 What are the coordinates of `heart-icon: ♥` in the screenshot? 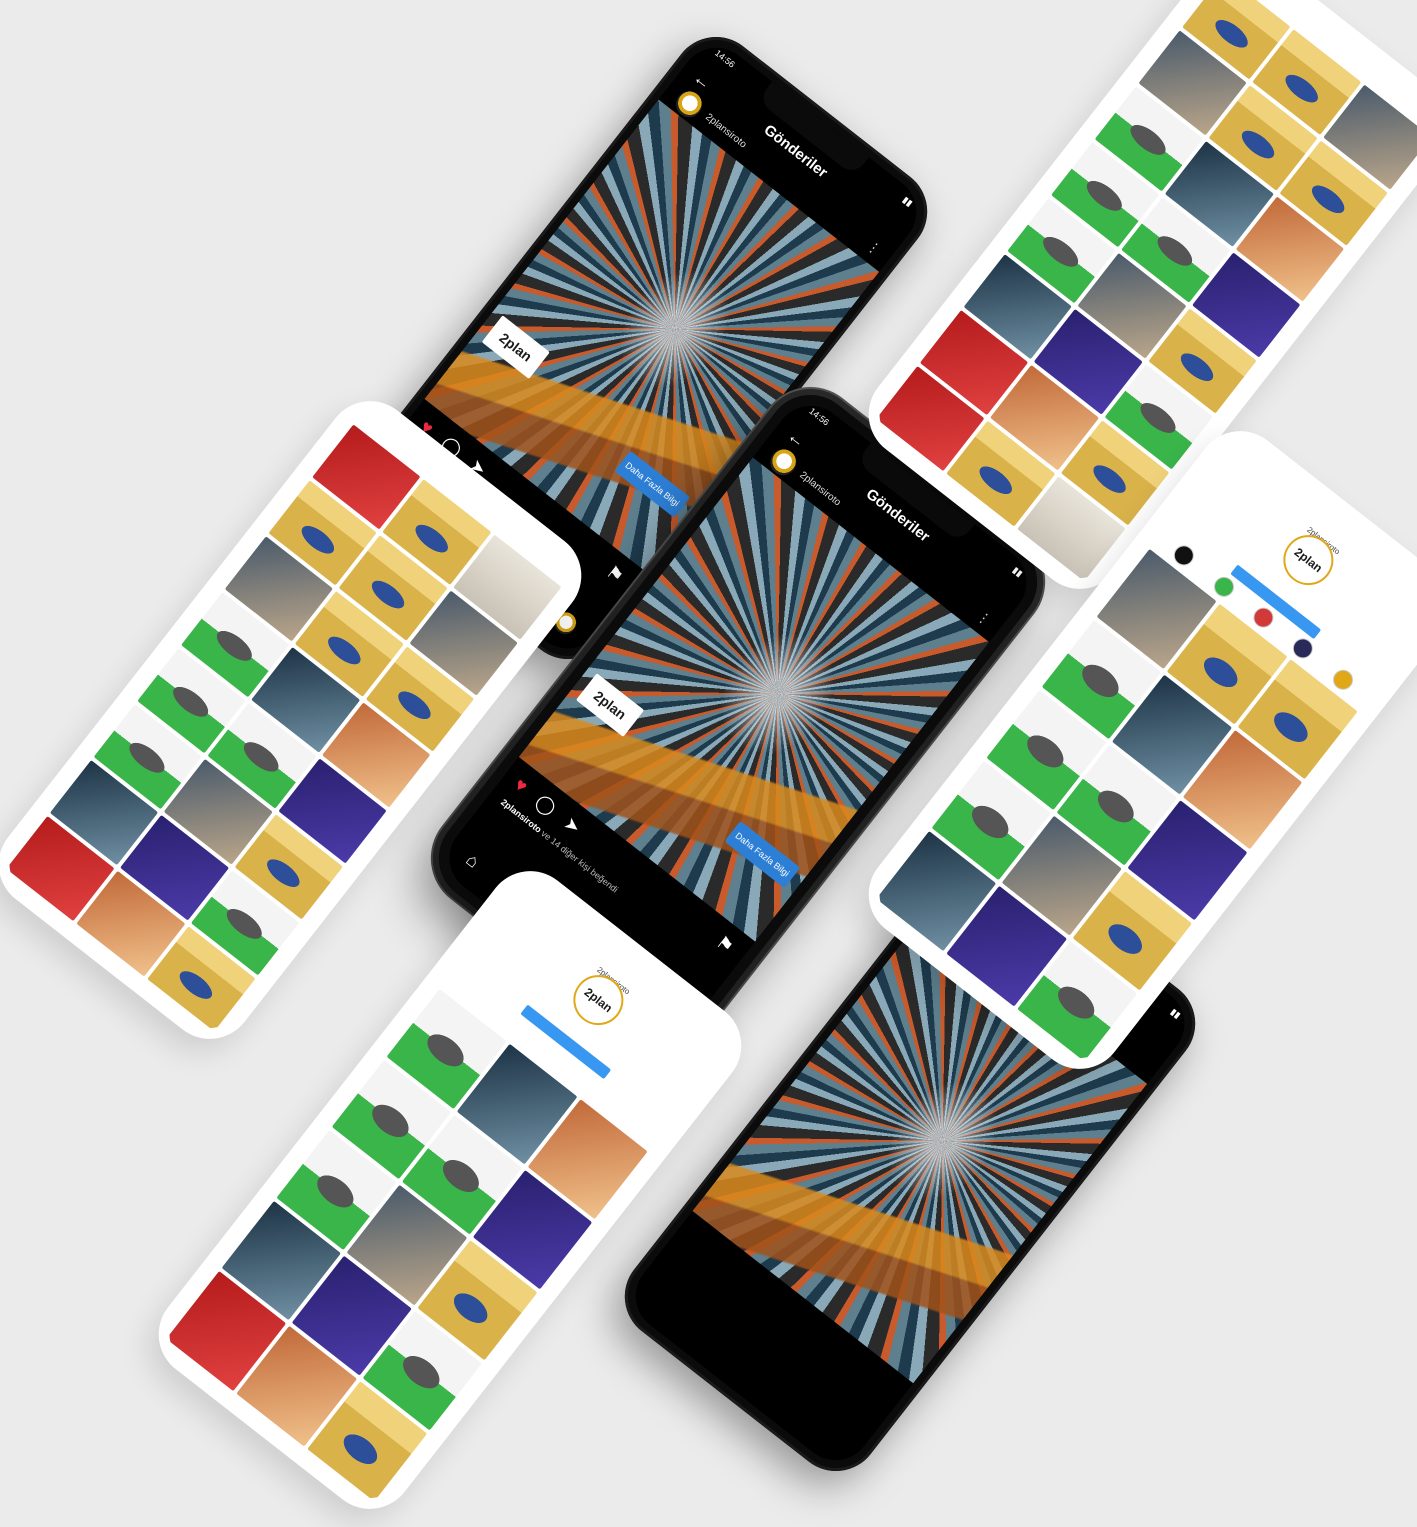 It's located at (521, 785).